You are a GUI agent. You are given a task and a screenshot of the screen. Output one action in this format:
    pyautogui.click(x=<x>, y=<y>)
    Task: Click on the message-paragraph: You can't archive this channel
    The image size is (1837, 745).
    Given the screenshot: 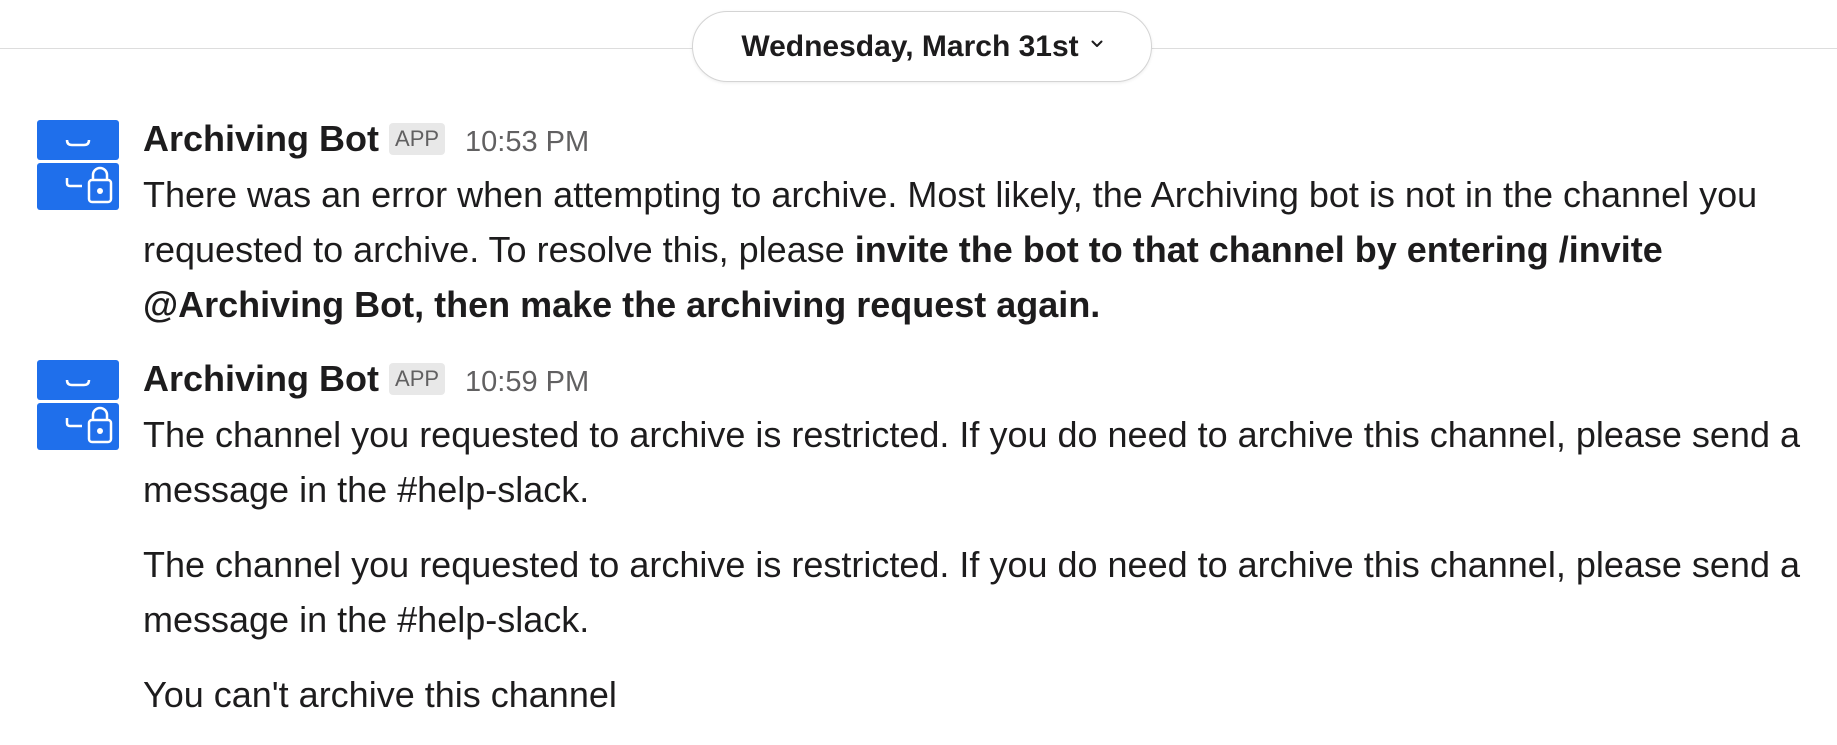 What is the action you would take?
    pyautogui.click(x=380, y=694)
    